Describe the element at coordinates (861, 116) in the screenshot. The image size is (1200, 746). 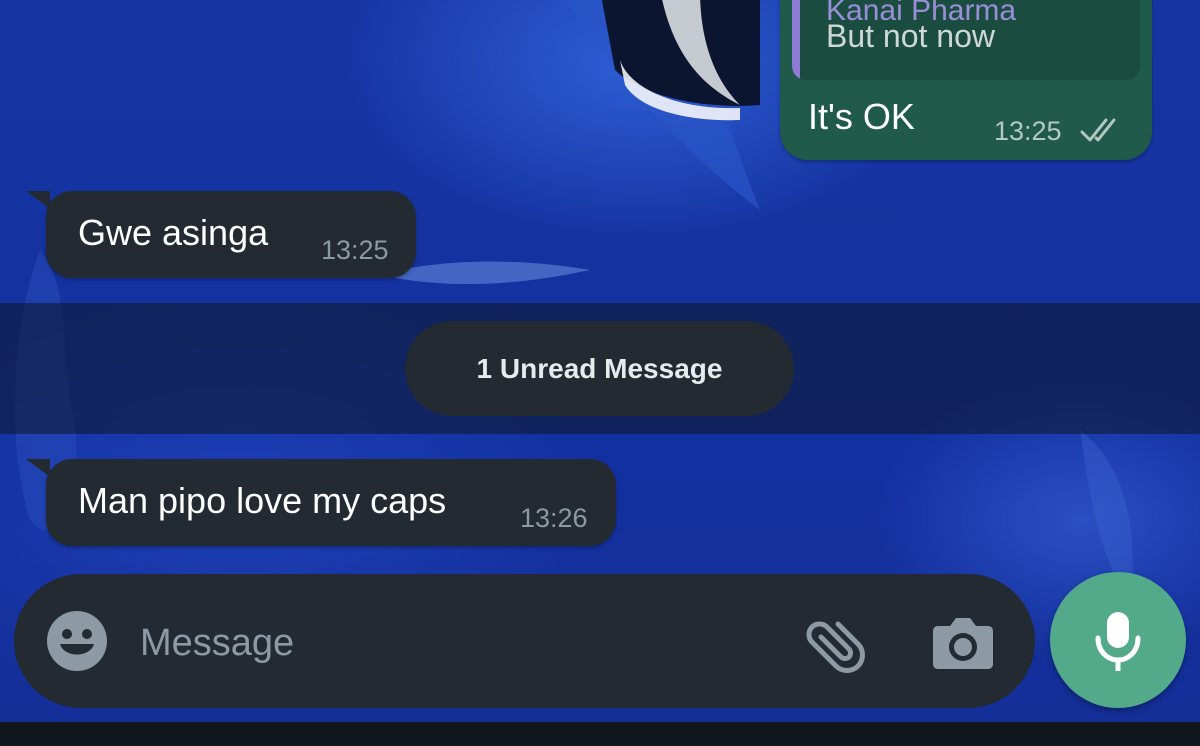
I see `message-text: It's OK` at that location.